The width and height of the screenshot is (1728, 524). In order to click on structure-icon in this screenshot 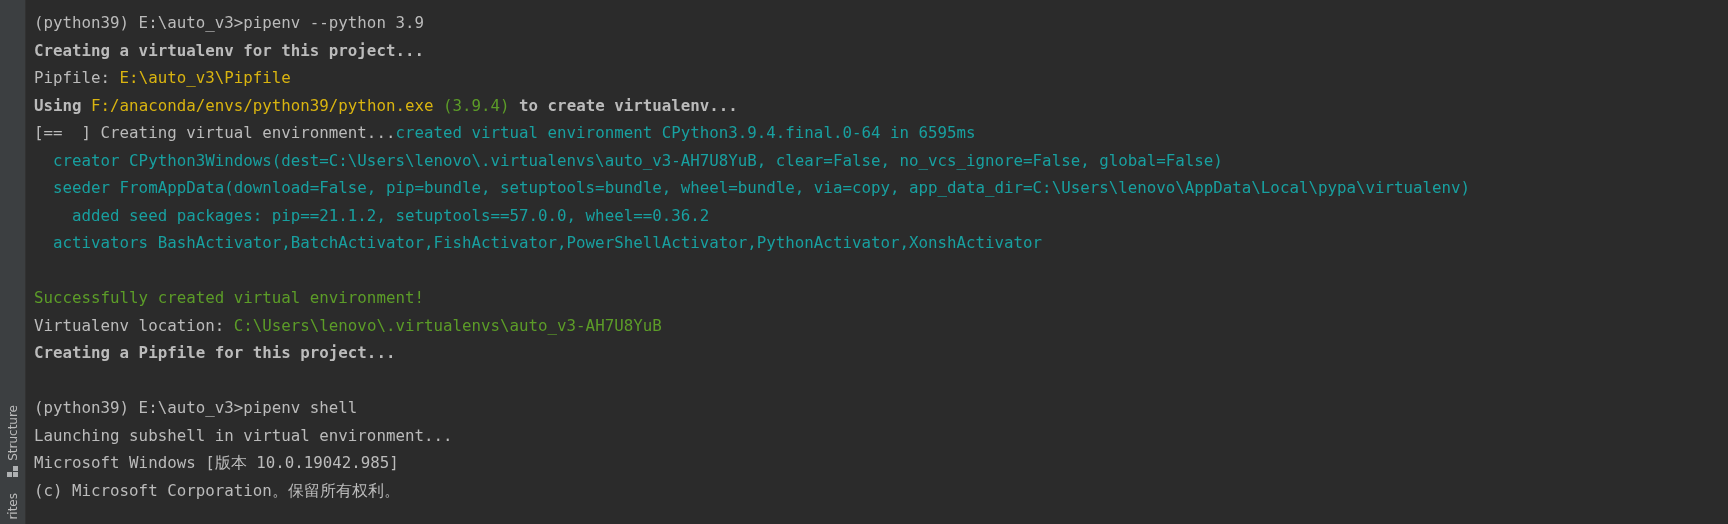, I will do `click(12, 472)`.